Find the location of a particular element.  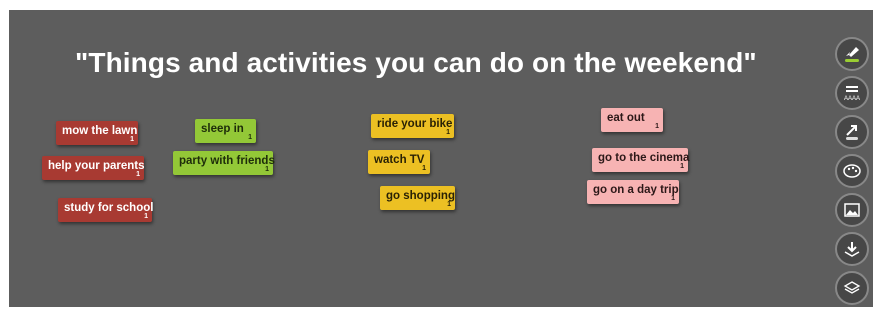

download-icon is located at coordinates (852, 249).